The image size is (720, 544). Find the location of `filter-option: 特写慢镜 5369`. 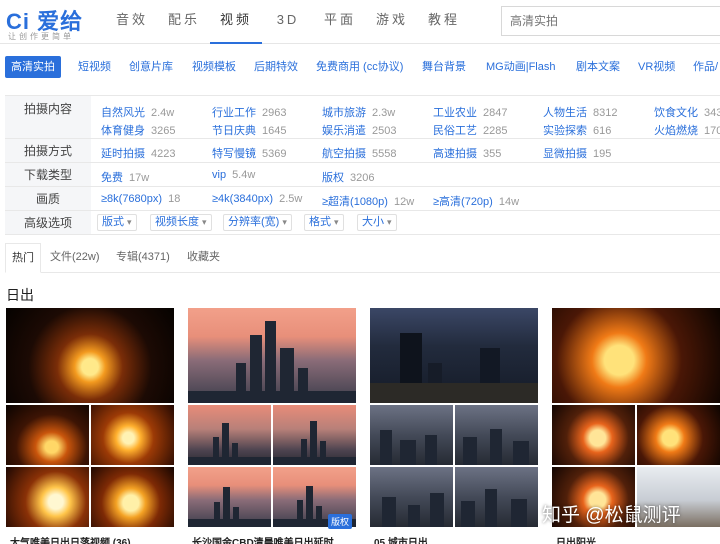

filter-option: 特写慢镜 5369 is located at coordinates (249, 153).